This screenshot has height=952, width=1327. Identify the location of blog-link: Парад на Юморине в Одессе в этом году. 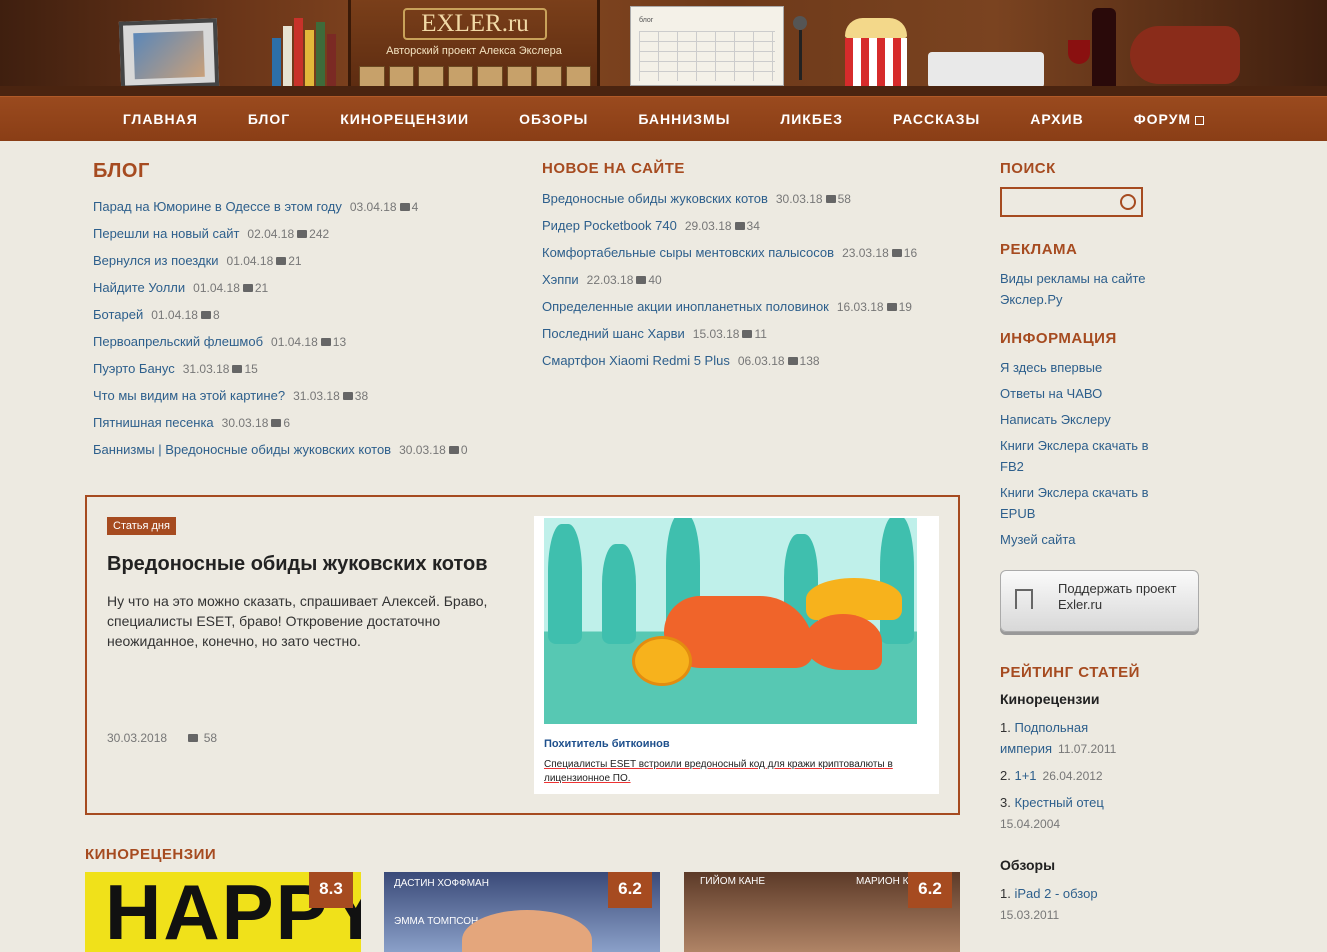
(217, 206).